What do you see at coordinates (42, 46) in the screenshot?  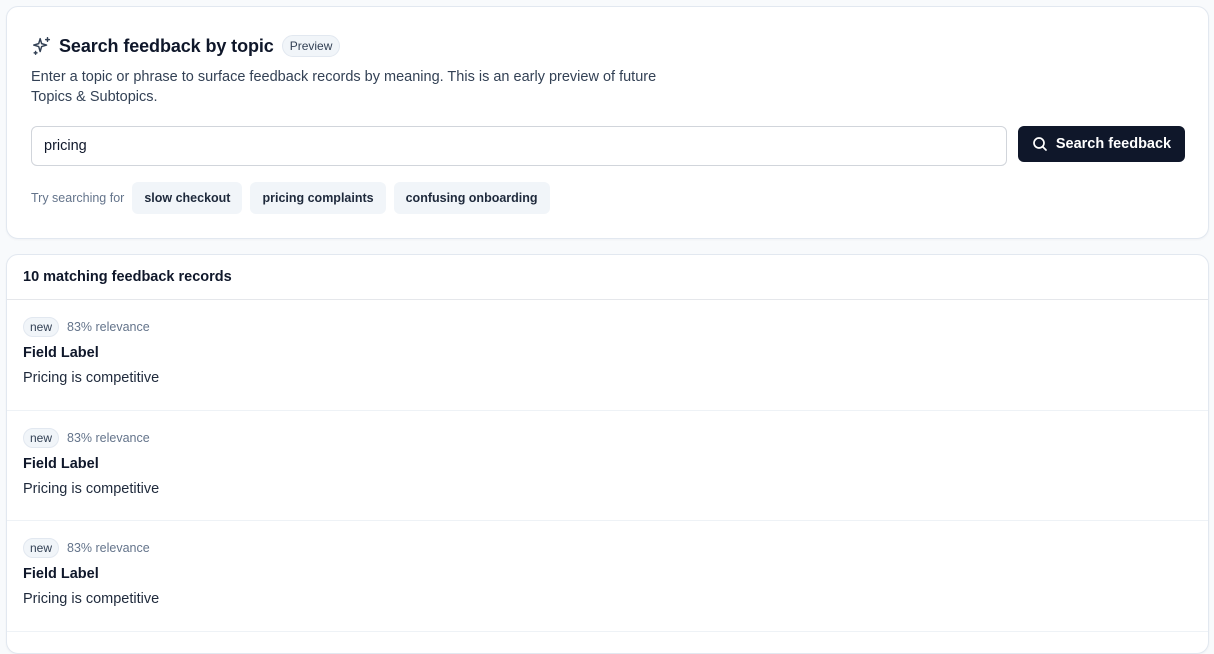 I see `sparkles-icon` at bounding box center [42, 46].